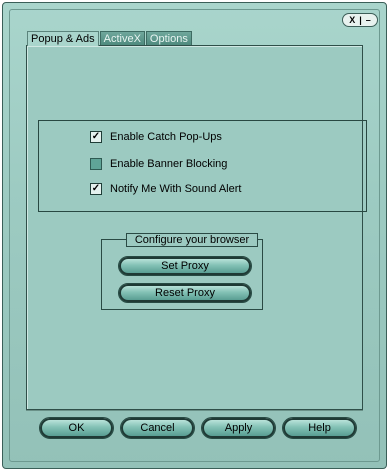 Image resolution: width=390 pixels, height=472 pixels. What do you see at coordinates (238, 428) in the screenshot?
I see `apply-button: Apply` at bounding box center [238, 428].